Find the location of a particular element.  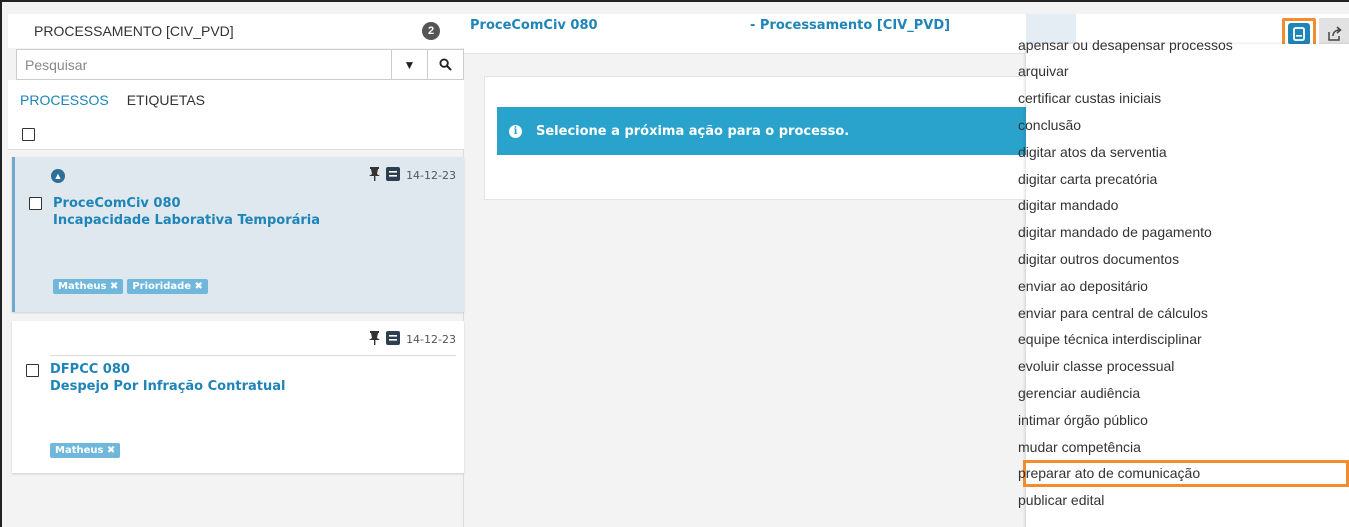

menu-item-label: certificar custas iniciais is located at coordinates (1090, 98).